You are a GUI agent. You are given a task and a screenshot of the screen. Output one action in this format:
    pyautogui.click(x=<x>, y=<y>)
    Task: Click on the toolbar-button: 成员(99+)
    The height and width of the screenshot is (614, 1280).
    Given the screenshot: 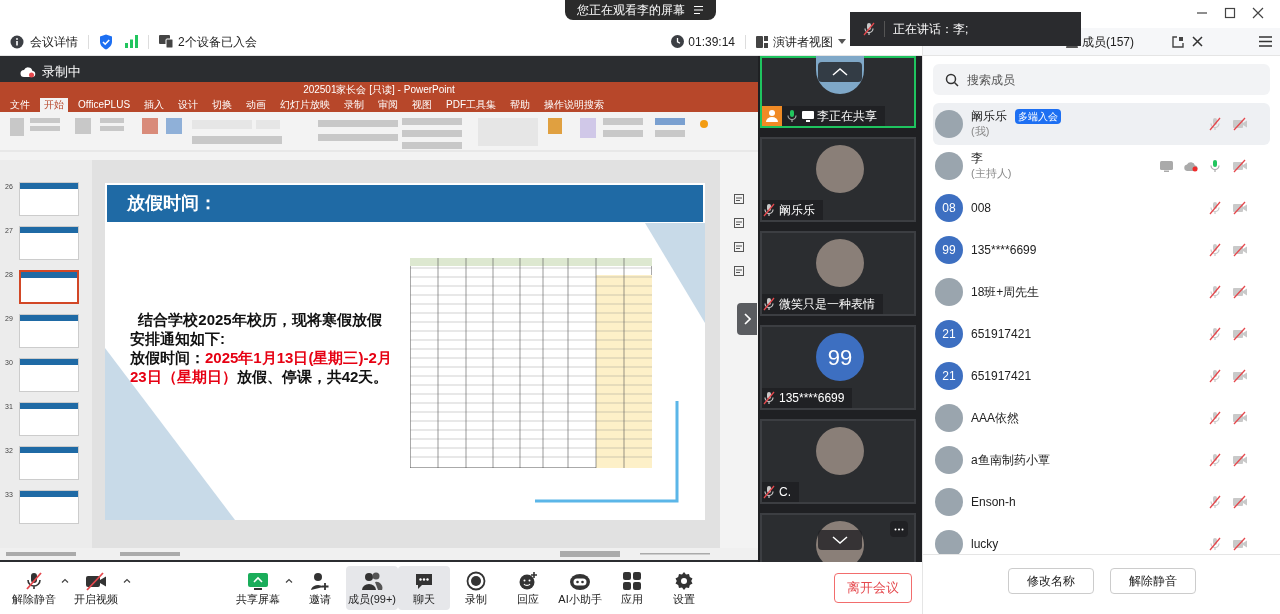 What is the action you would take?
    pyautogui.click(x=372, y=588)
    